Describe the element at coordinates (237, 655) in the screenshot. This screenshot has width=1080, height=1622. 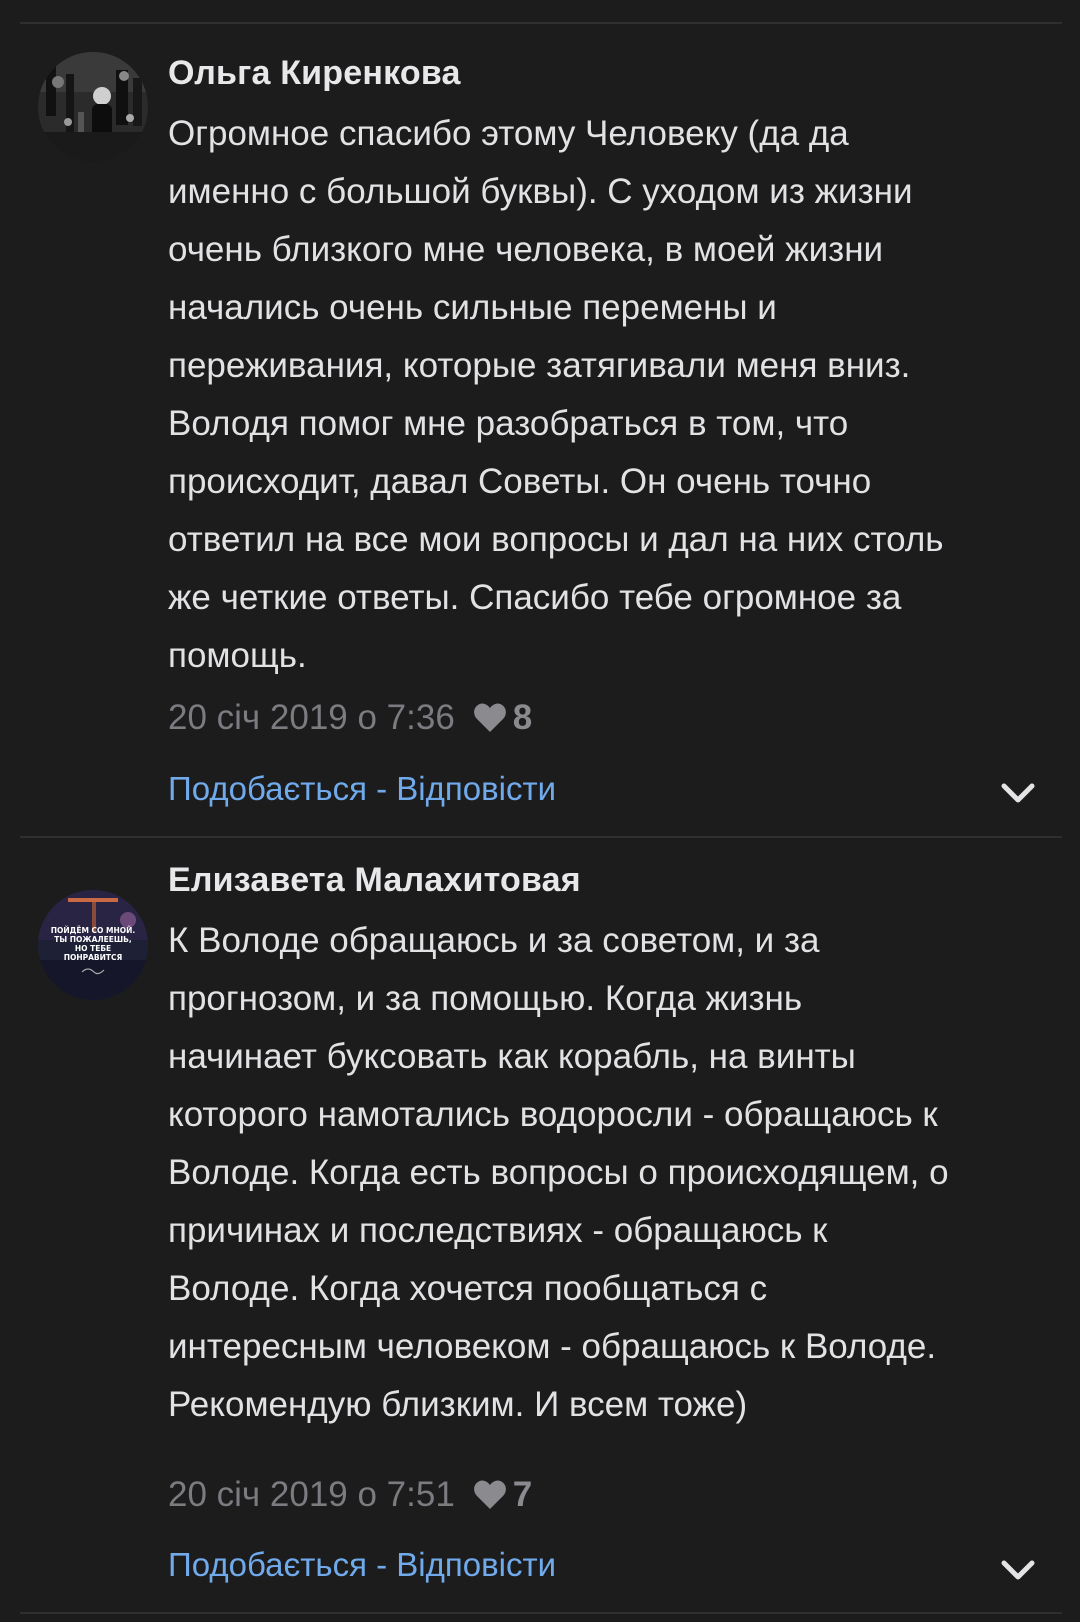
I see `comment-text-line: помощь.` at that location.